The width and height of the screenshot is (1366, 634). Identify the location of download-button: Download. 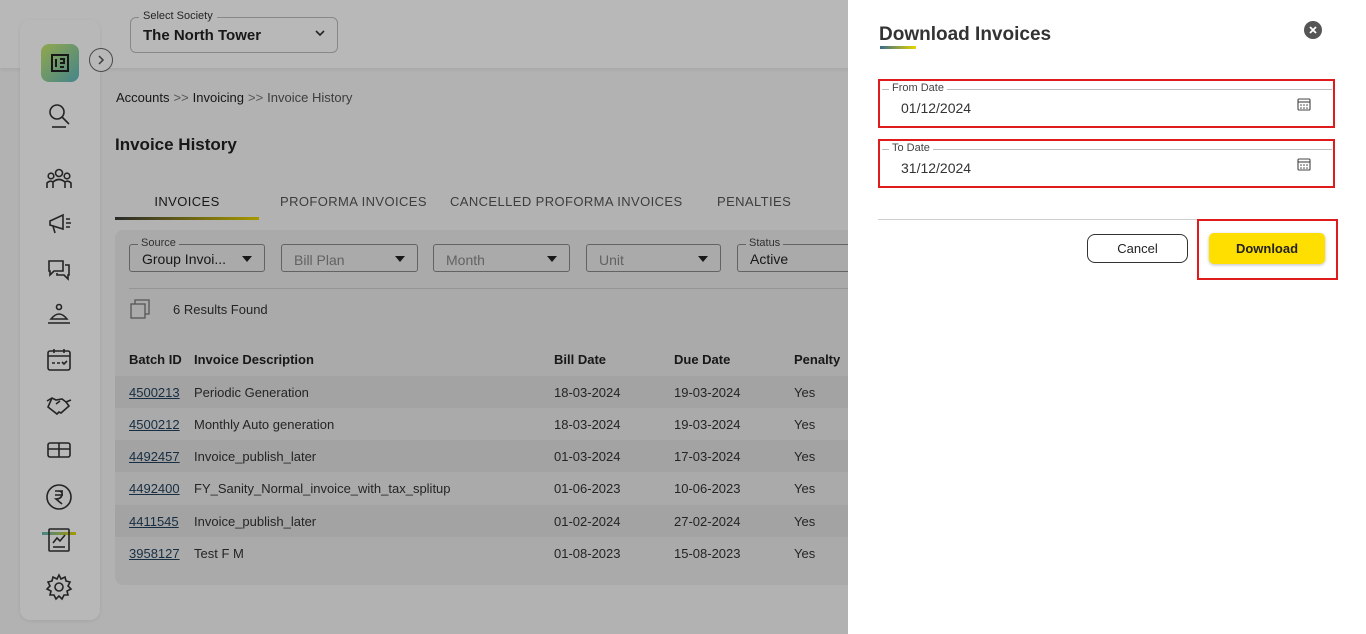
(1267, 248).